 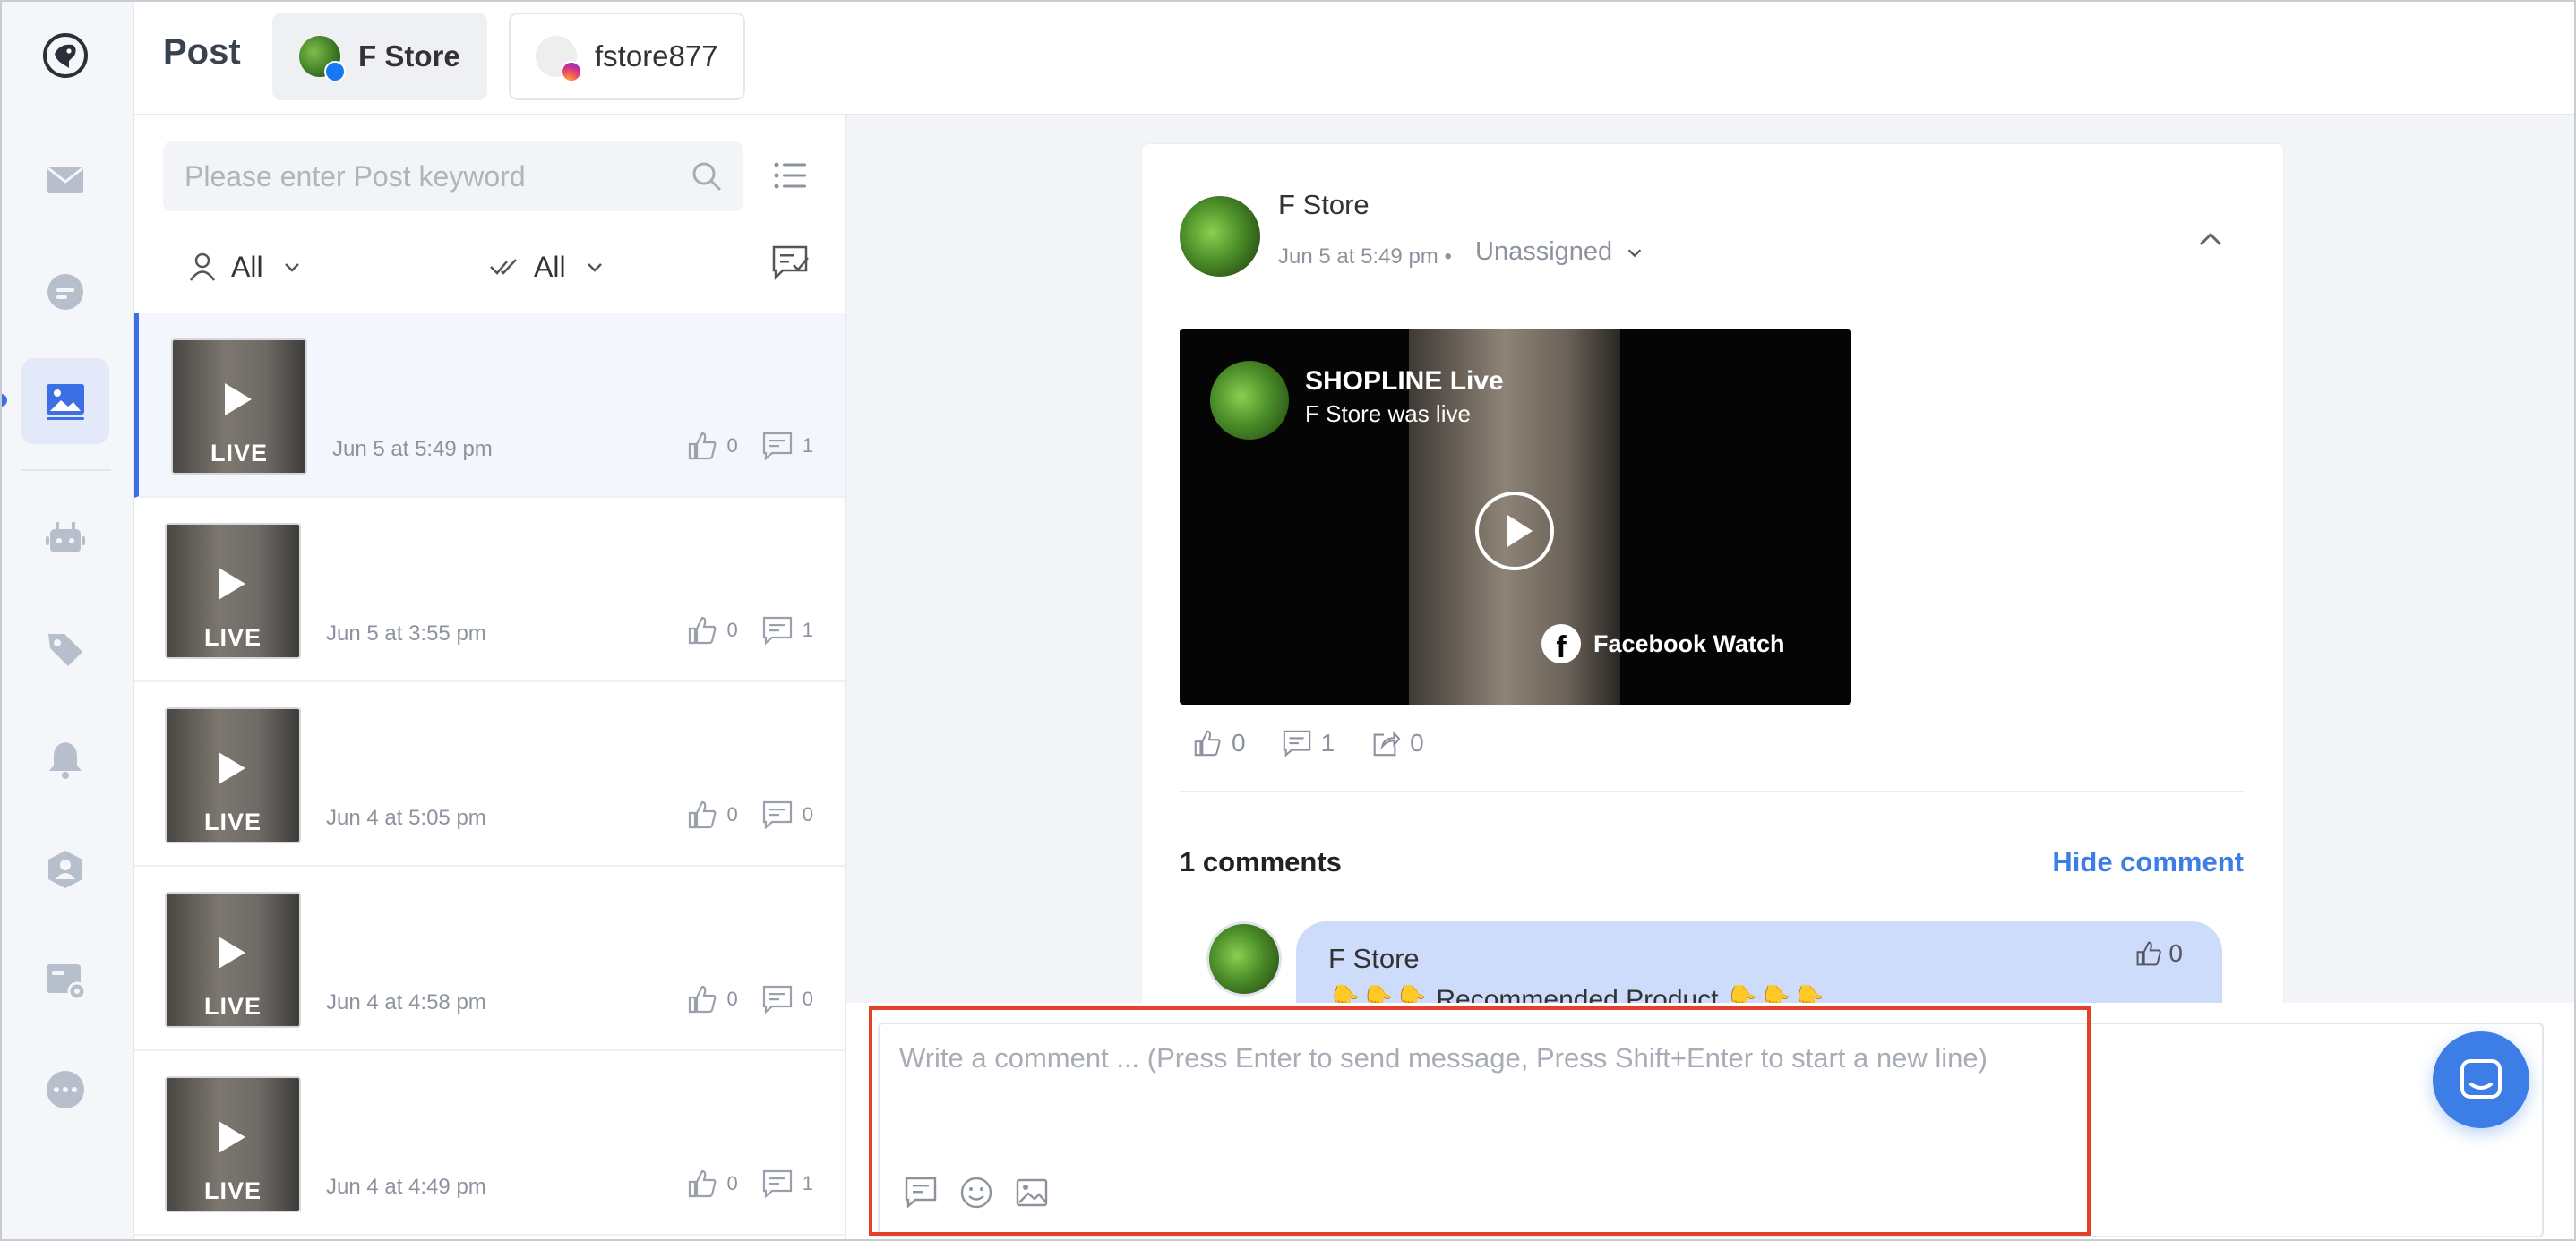 I want to click on robot-icon, so click(x=65, y=537).